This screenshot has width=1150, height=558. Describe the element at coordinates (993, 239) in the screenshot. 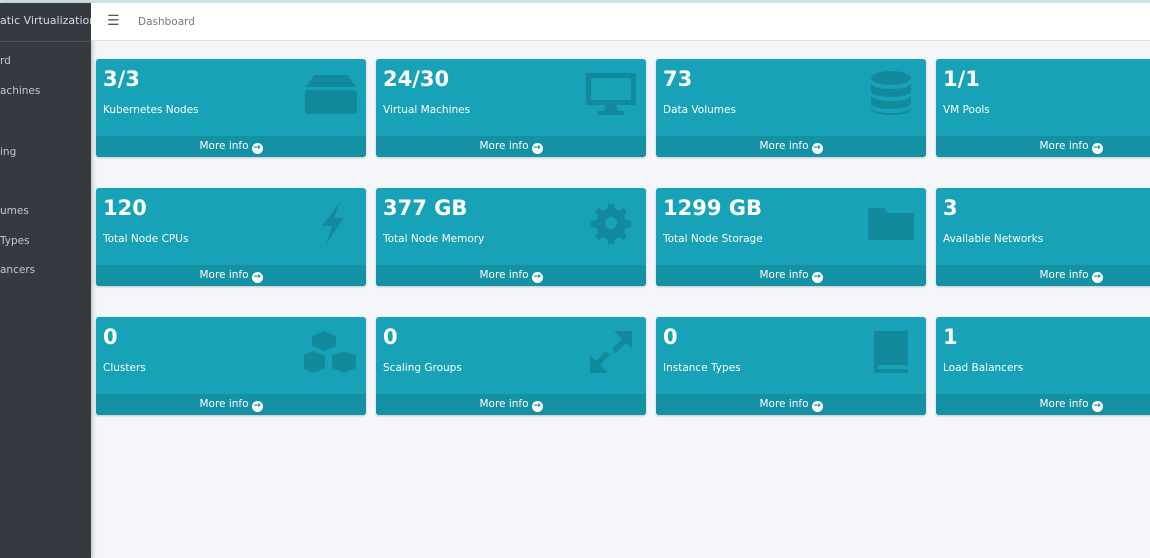

I see `card-label: Available Networks` at that location.